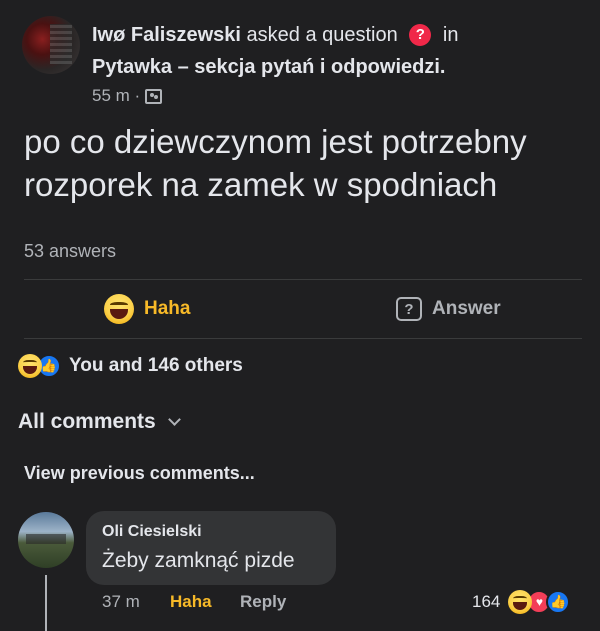 The image size is (600, 631). I want to click on author-name: Iwø Faliszewski, so click(166, 35).